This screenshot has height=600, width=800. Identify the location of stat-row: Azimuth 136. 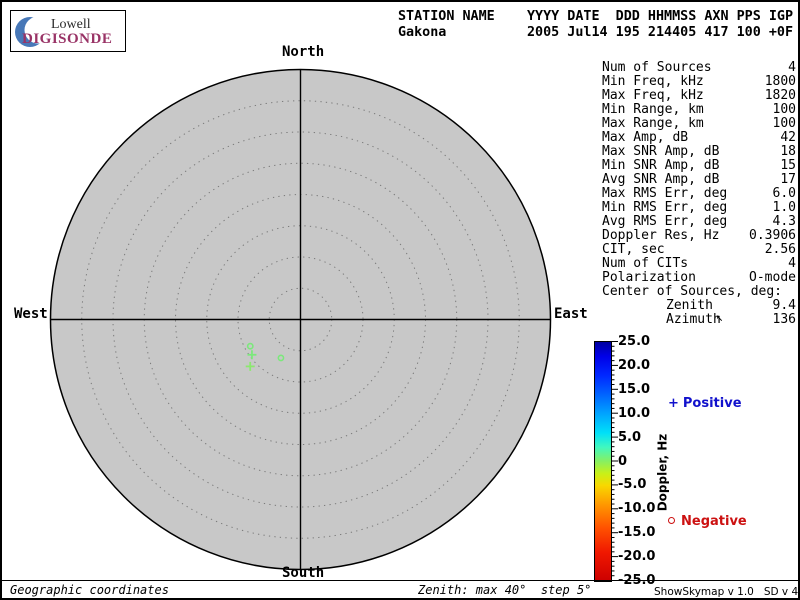
(699, 320).